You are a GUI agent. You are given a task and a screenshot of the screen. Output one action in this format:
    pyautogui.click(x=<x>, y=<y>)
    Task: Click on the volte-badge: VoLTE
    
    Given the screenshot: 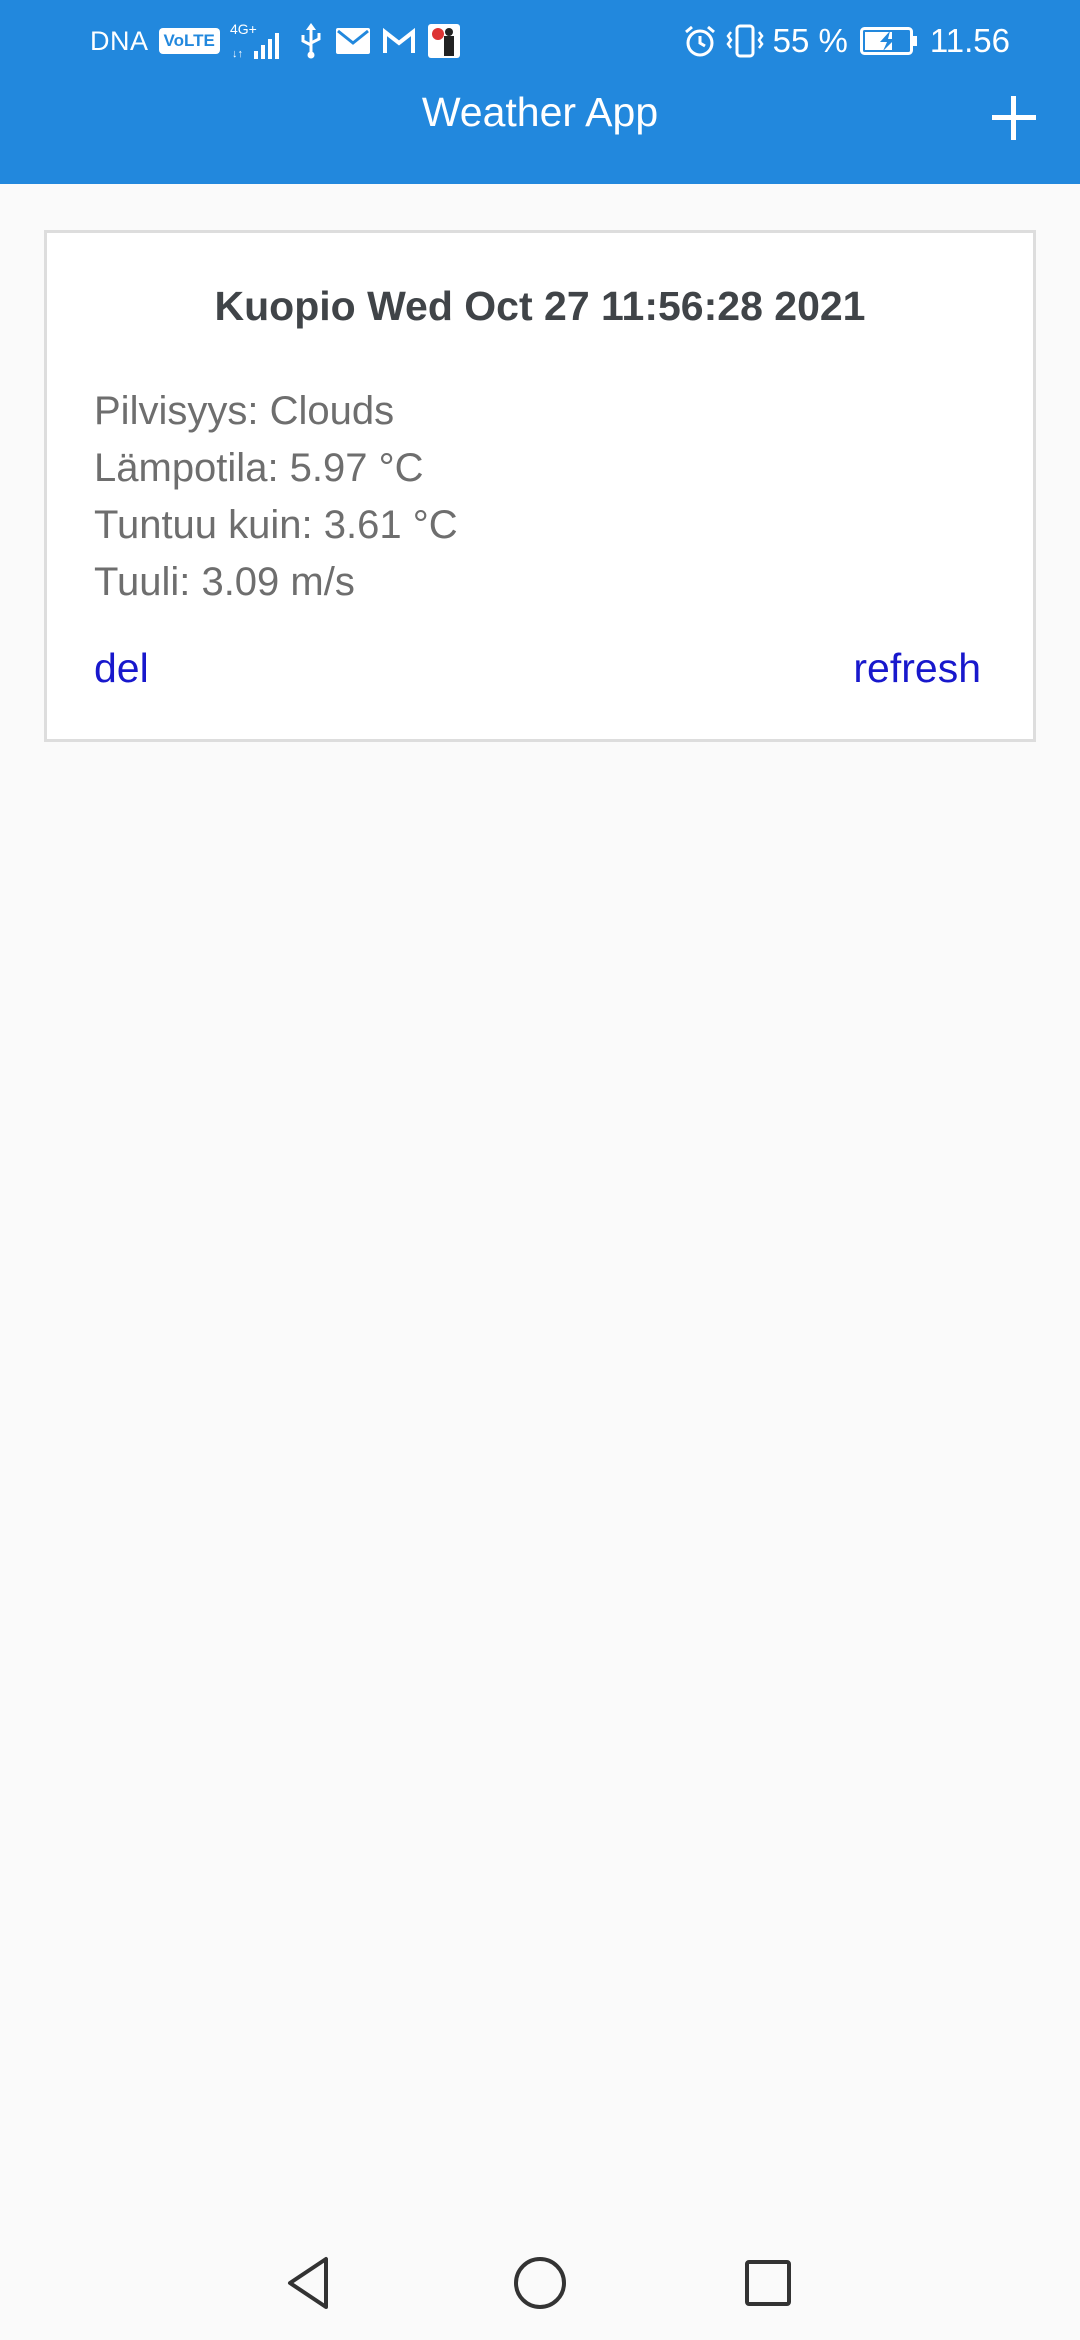 What is the action you would take?
    pyautogui.click(x=189, y=41)
    